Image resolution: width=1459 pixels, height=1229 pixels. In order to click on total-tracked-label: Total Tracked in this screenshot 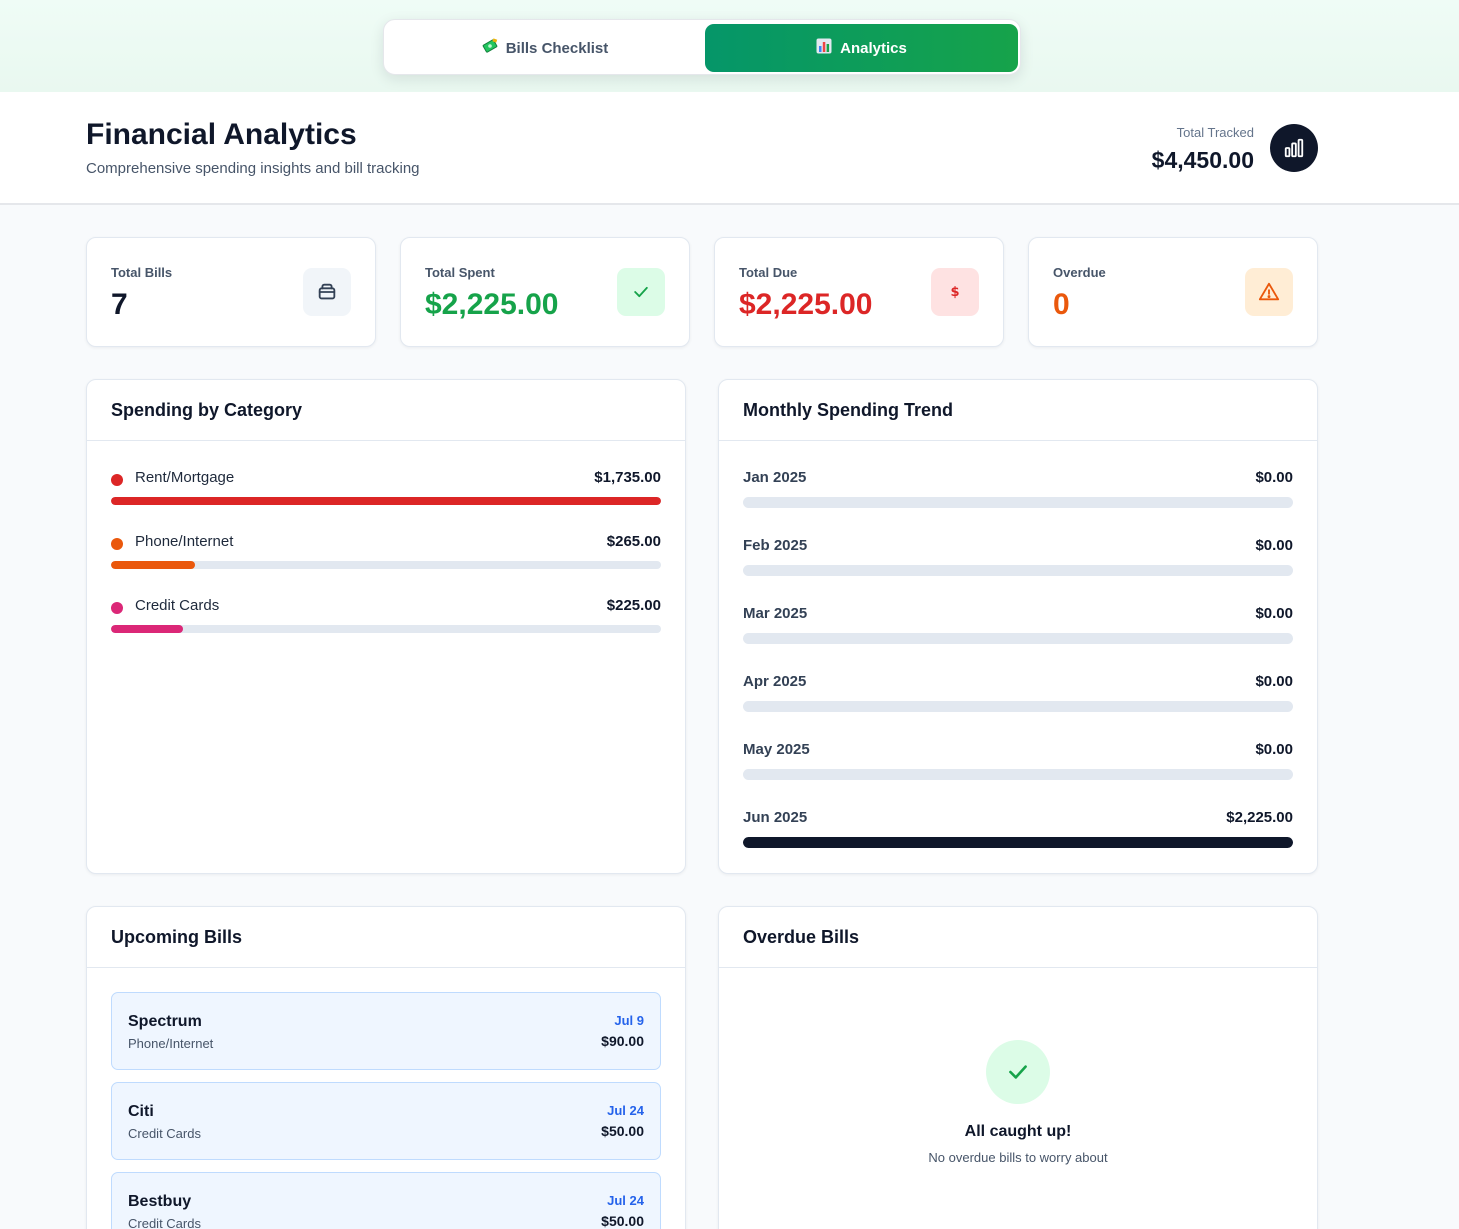, I will do `click(1215, 132)`.